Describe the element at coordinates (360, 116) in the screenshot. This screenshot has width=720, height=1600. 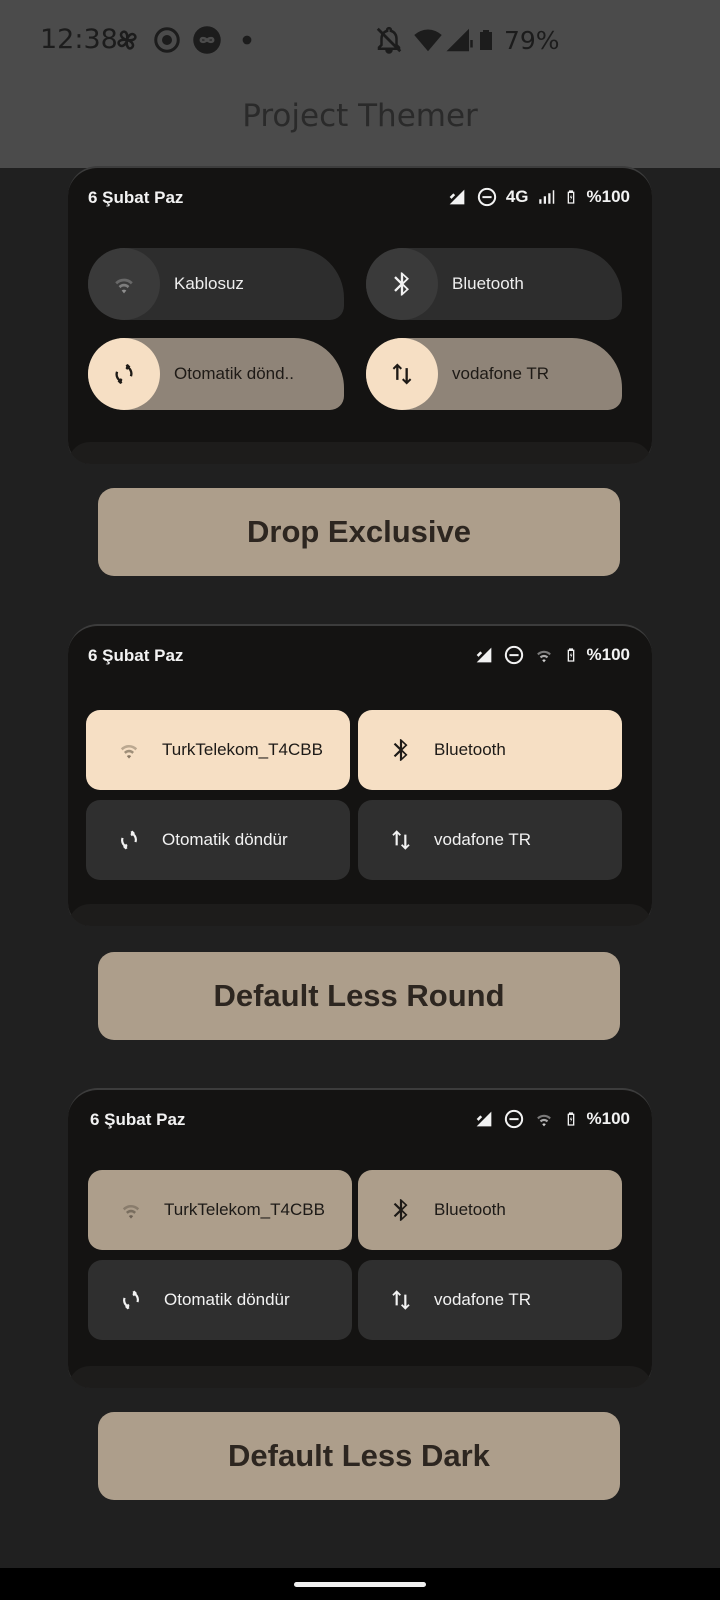
I see `app-title: Project Themer` at that location.